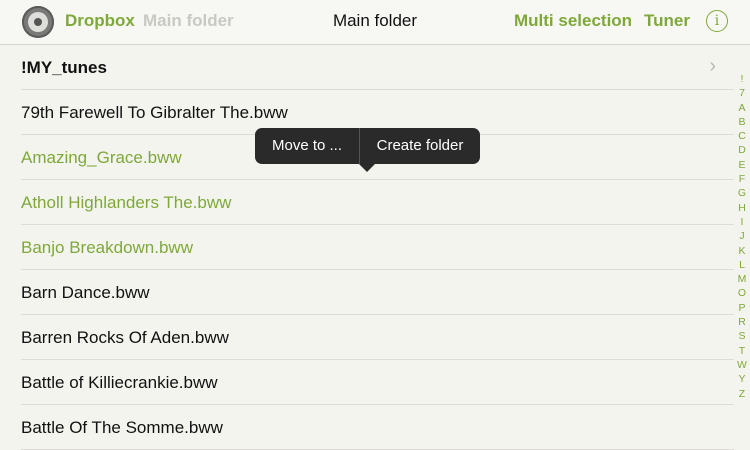  I want to click on page-title: Main folder, so click(375, 20).